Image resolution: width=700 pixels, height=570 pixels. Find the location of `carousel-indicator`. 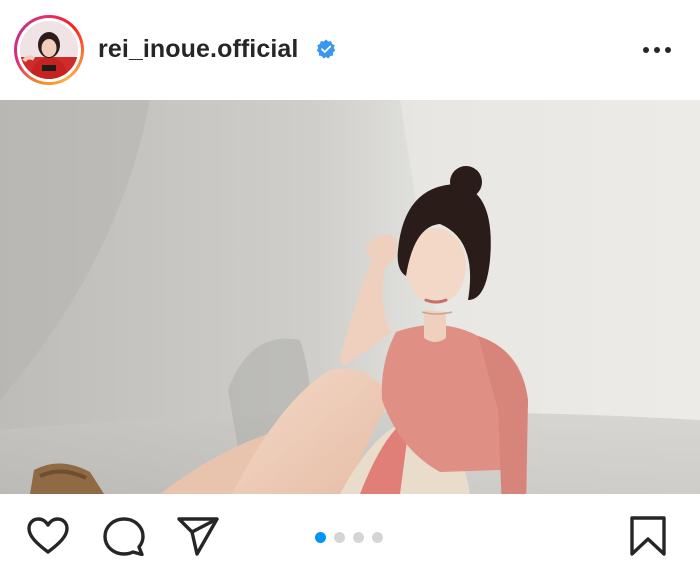

carousel-indicator is located at coordinates (351, 538).